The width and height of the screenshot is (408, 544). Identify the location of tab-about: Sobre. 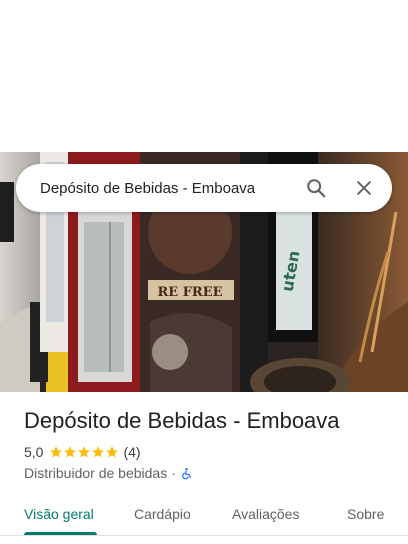
(365, 514).